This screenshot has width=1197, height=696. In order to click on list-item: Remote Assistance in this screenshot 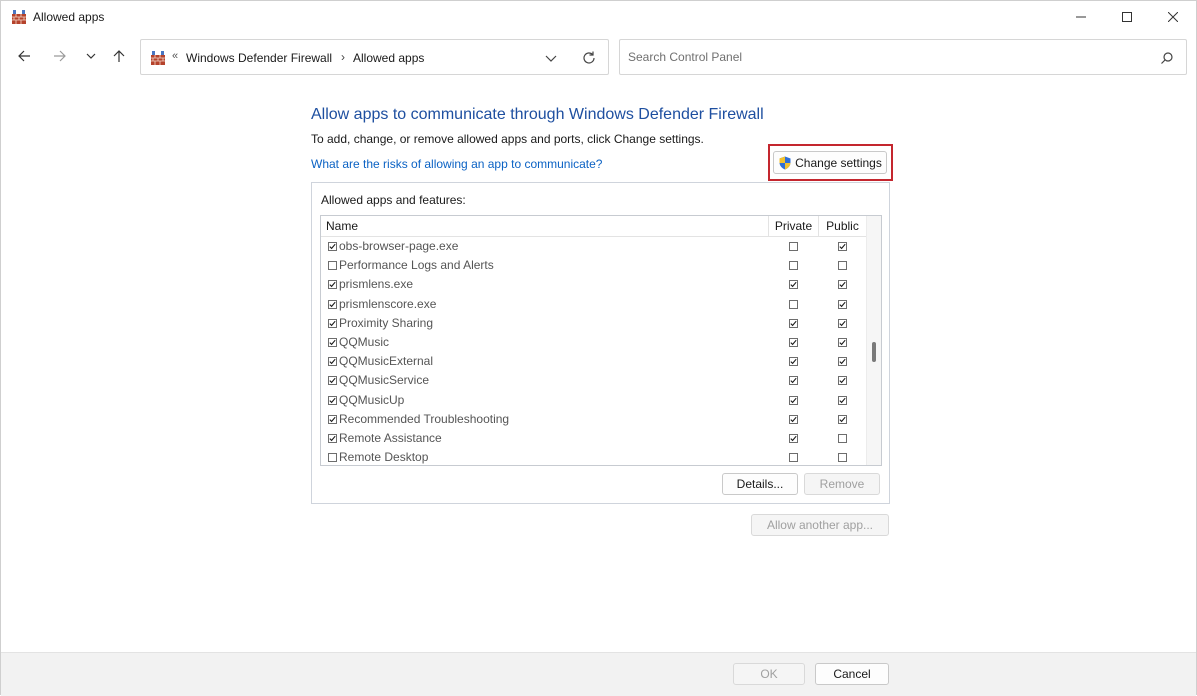, I will do `click(594, 439)`.